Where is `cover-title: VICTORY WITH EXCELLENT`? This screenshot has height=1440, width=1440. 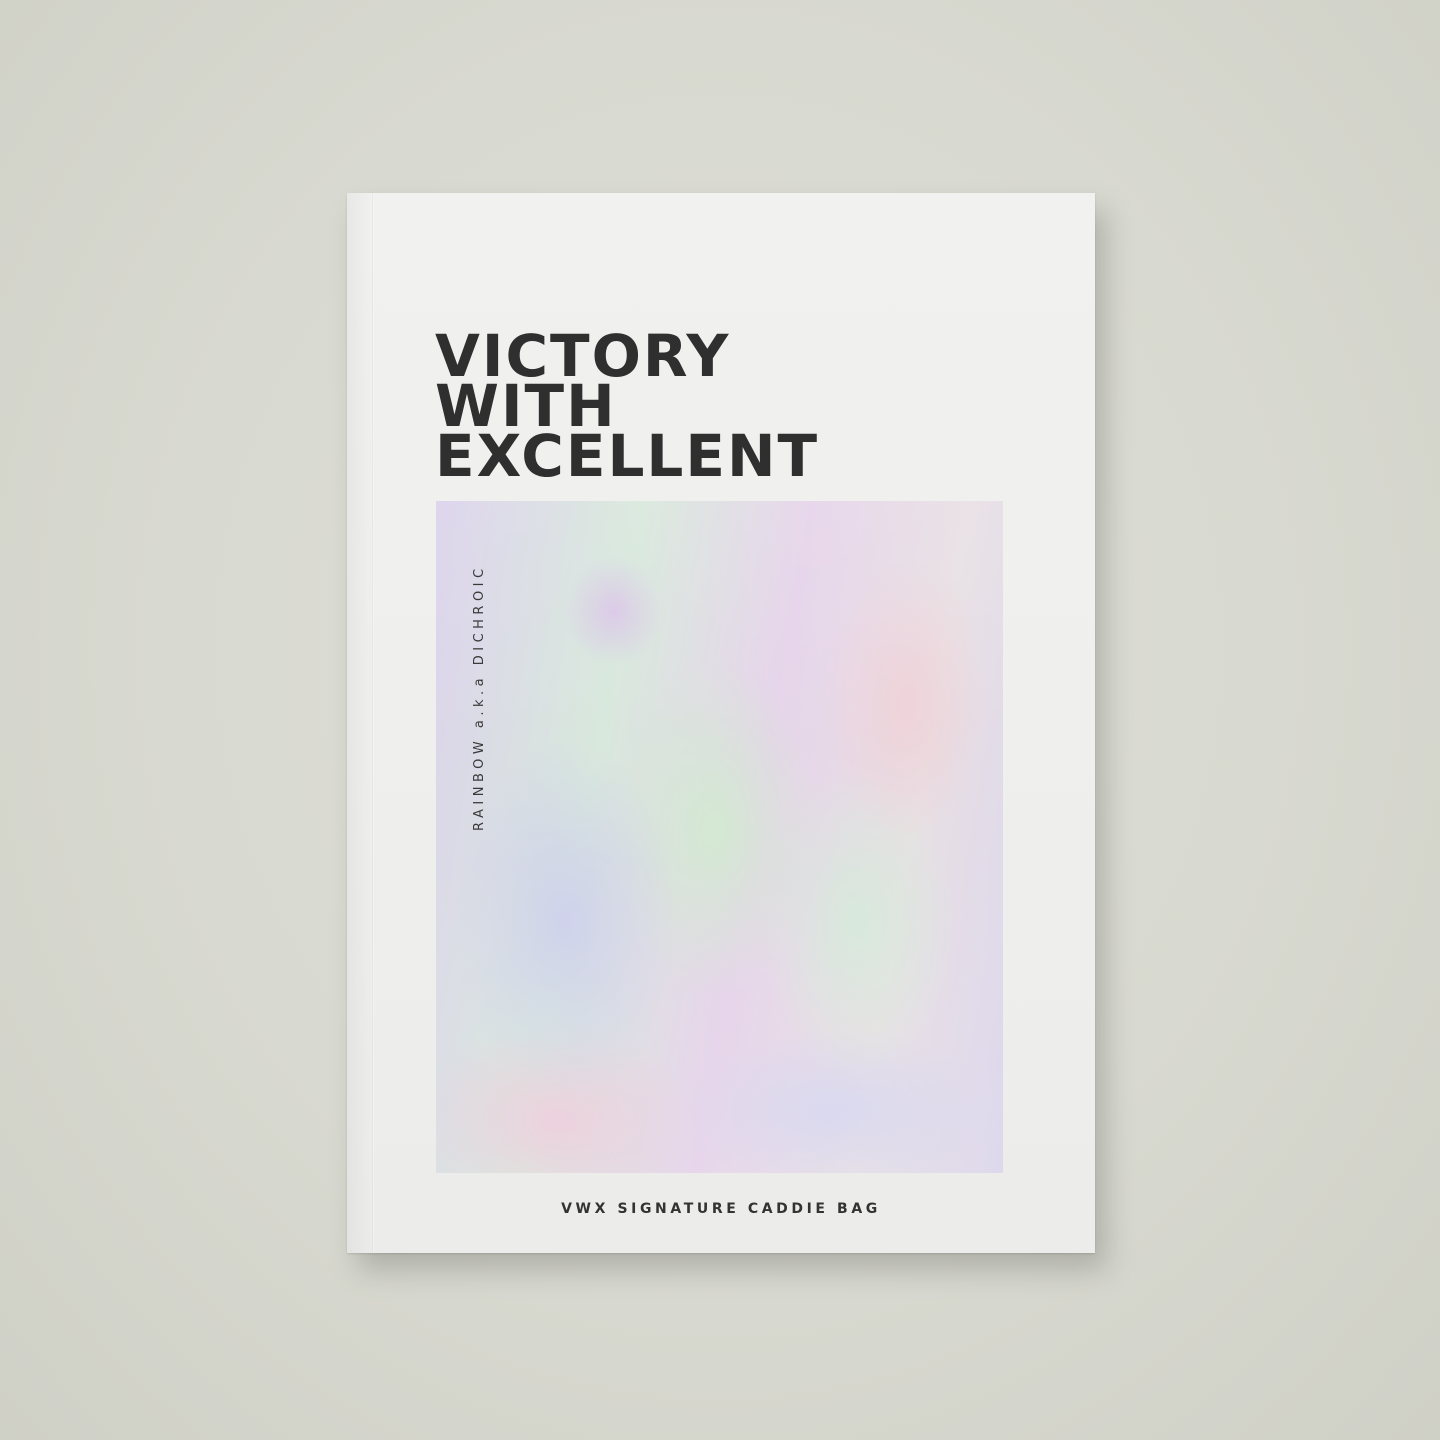 cover-title: VICTORY WITH EXCELLENT is located at coordinates (627, 408).